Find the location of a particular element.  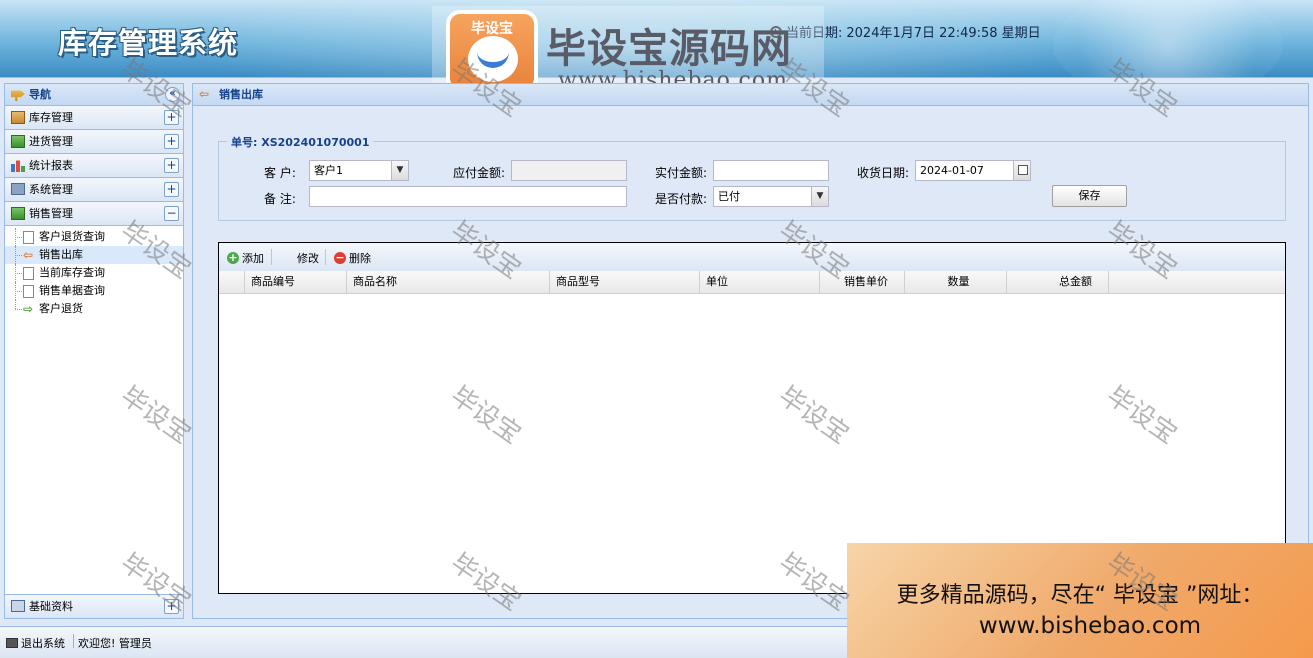

nav-section-label: 统计报表 is located at coordinates (51, 165).